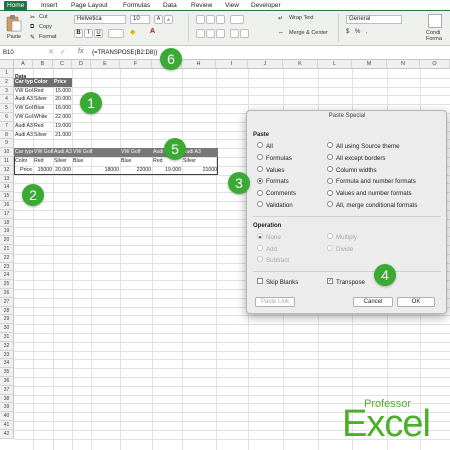 The width and height of the screenshot is (450, 450). What do you see at coordinates (367, 32) in the screenshot?
I see `comma-icon: ,` at bounding box center [367, 32].